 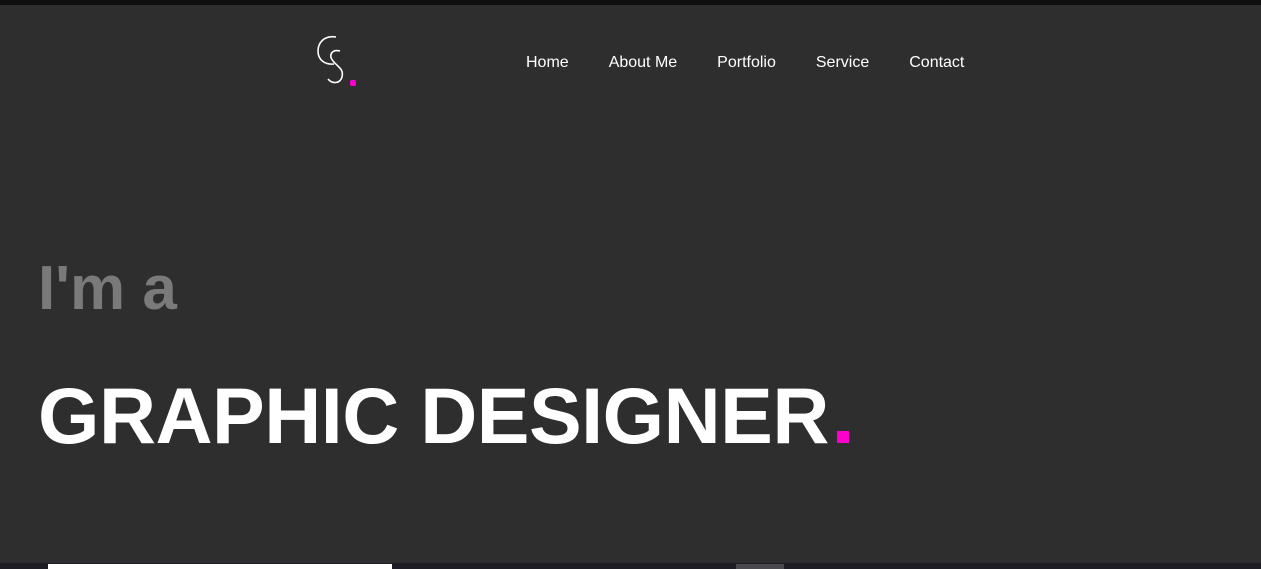 I want to click on logo-accent-dot, so click(x=353, y=83).